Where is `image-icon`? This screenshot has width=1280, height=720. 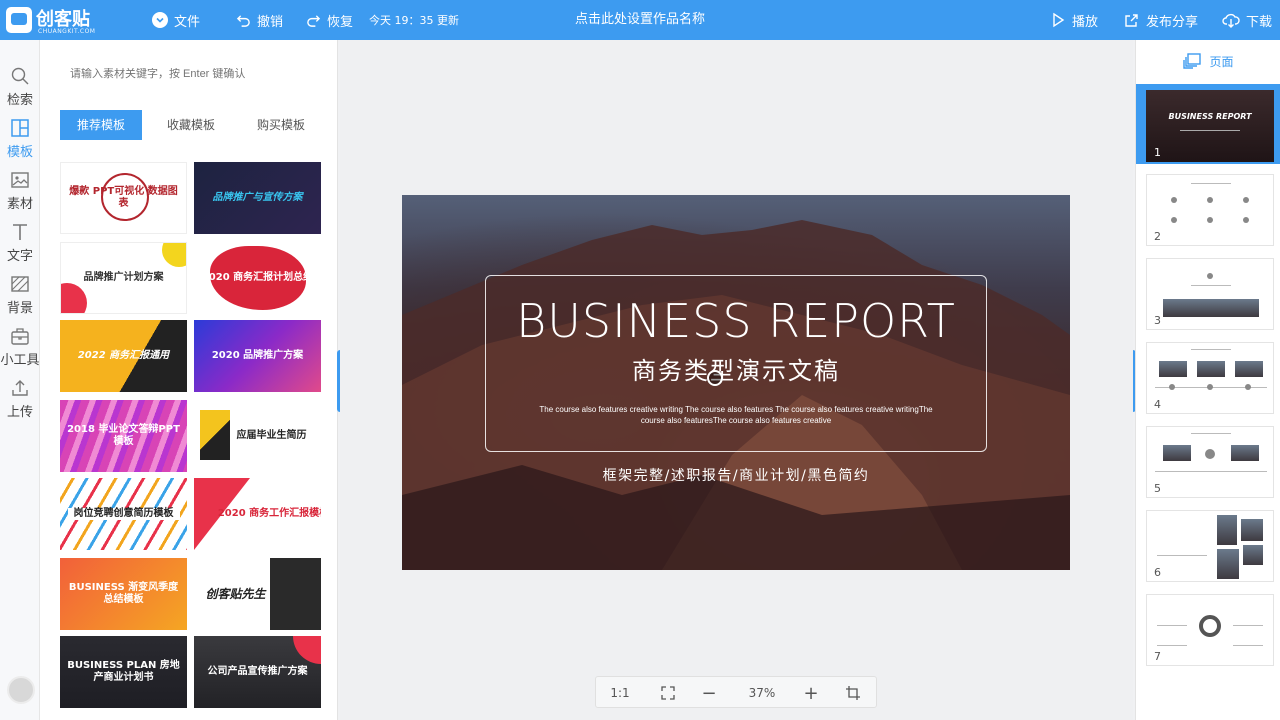 image-icon is located at coordinates (20, 180).